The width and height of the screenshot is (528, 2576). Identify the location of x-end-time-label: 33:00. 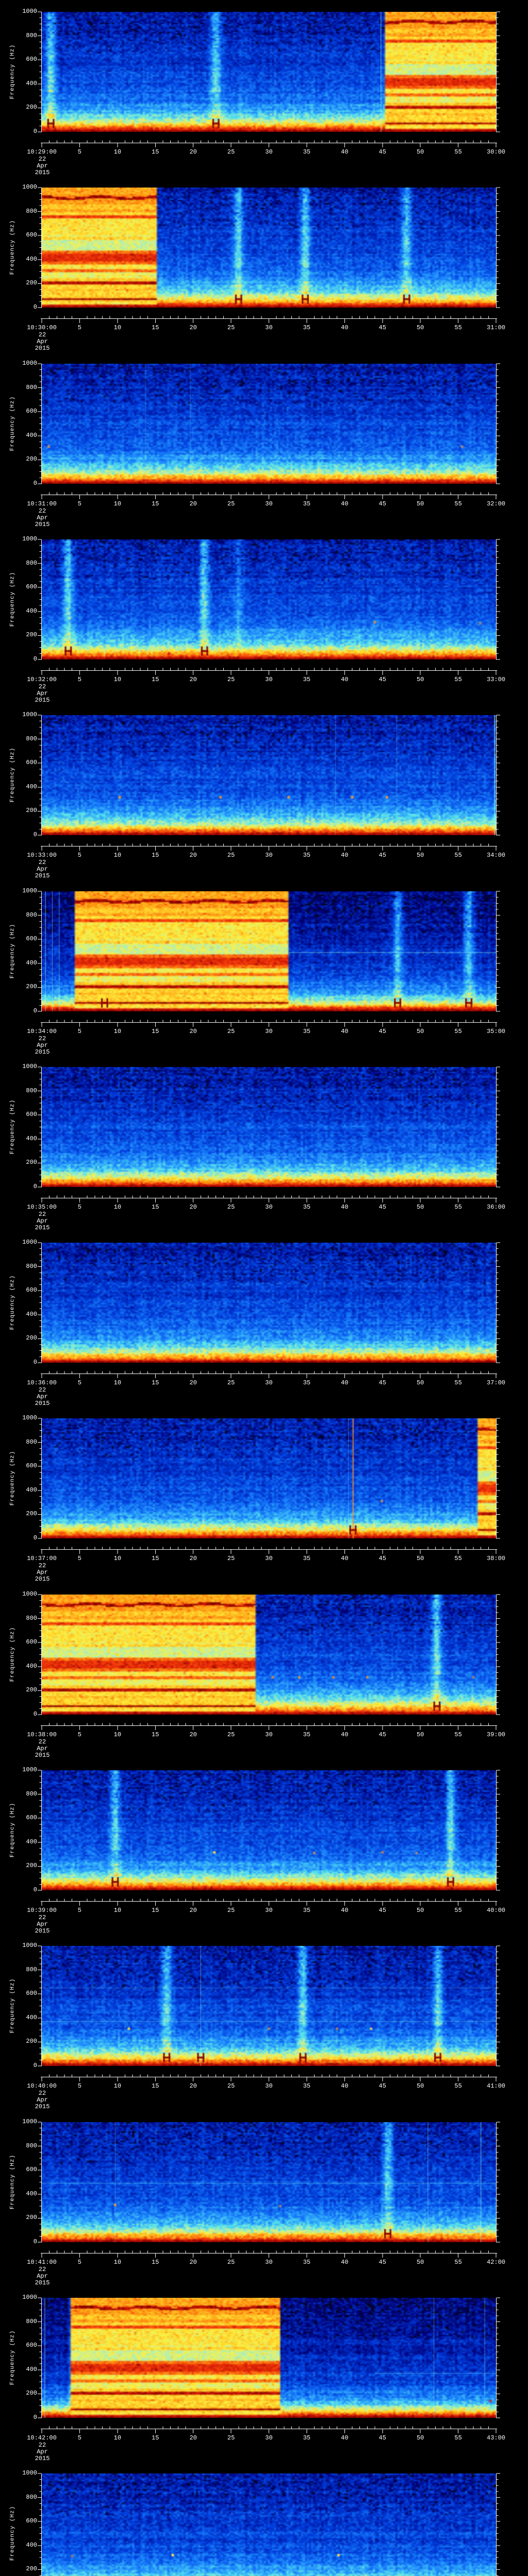
(496, 679).